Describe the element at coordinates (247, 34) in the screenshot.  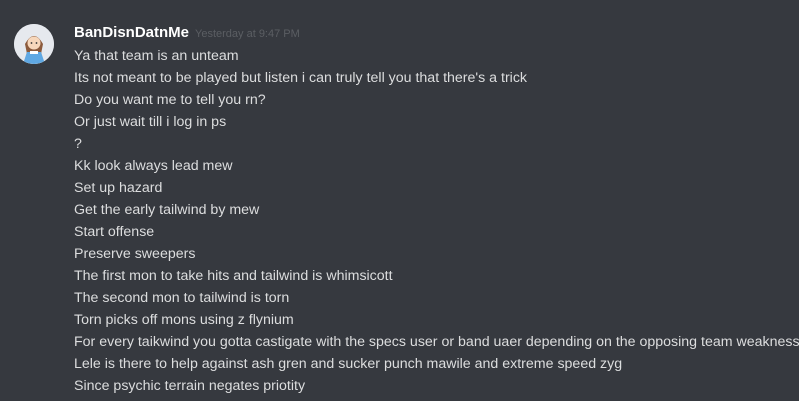
I see `timestamp: Yesterday at 9:47 PM` at that location.